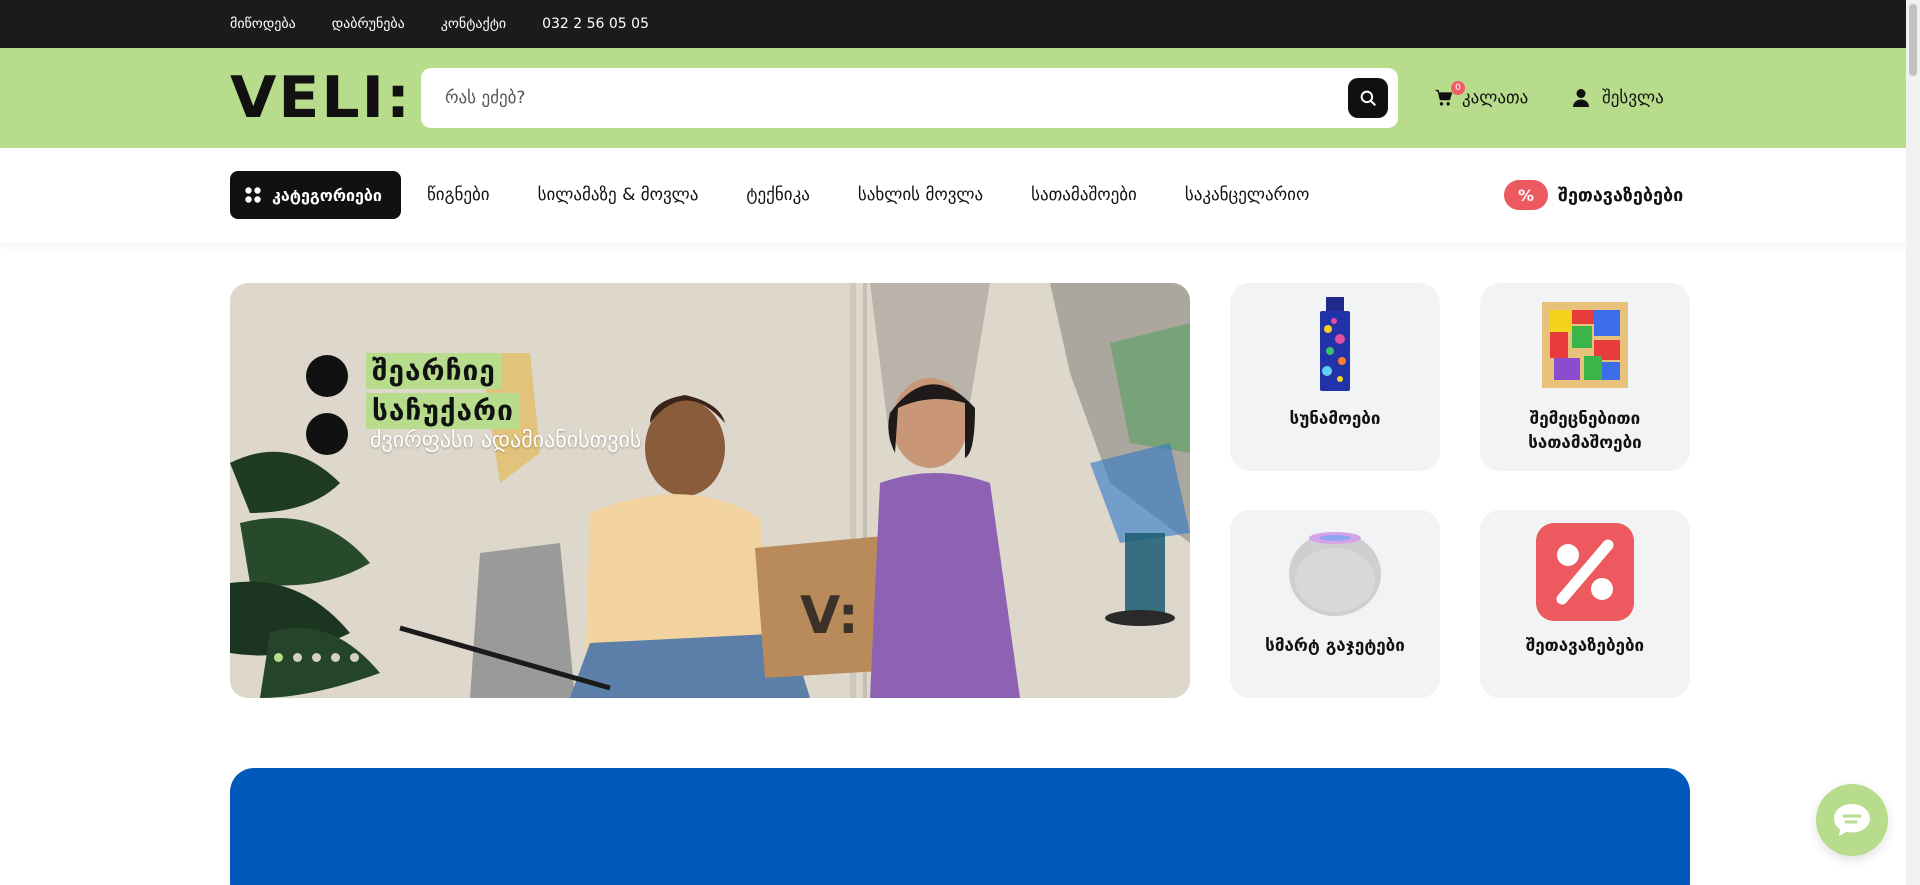 This screenshot has width=1920, height=885. I want to click on smart-speaker-icon, so click(1335, 572).